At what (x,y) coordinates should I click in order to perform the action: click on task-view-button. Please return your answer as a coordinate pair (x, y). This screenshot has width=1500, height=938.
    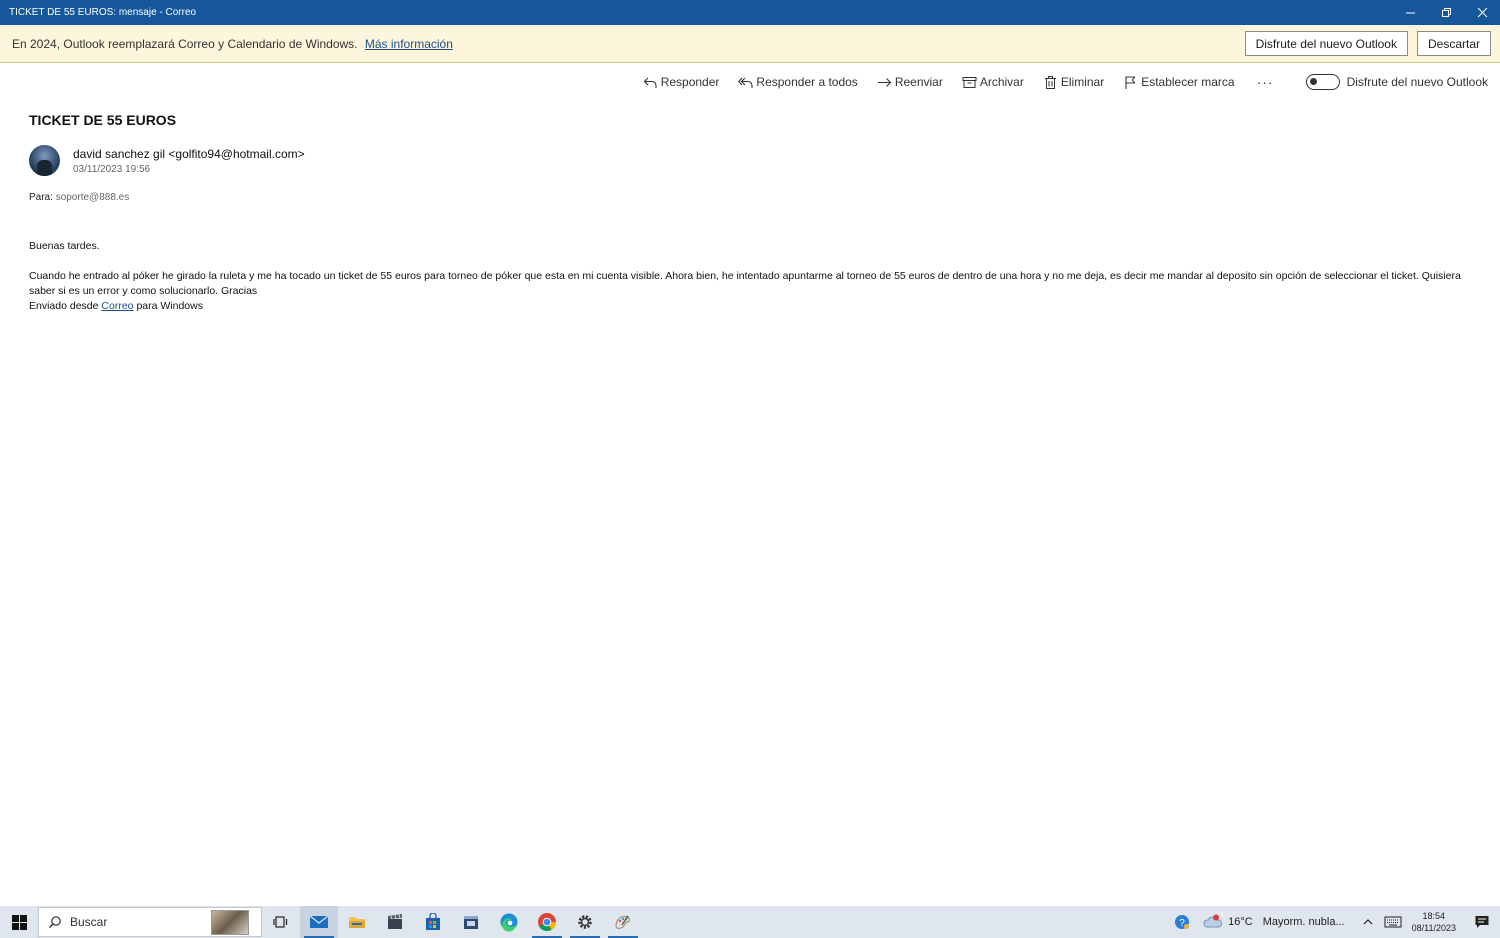
    Looking at the image, I should click on (281, 922).